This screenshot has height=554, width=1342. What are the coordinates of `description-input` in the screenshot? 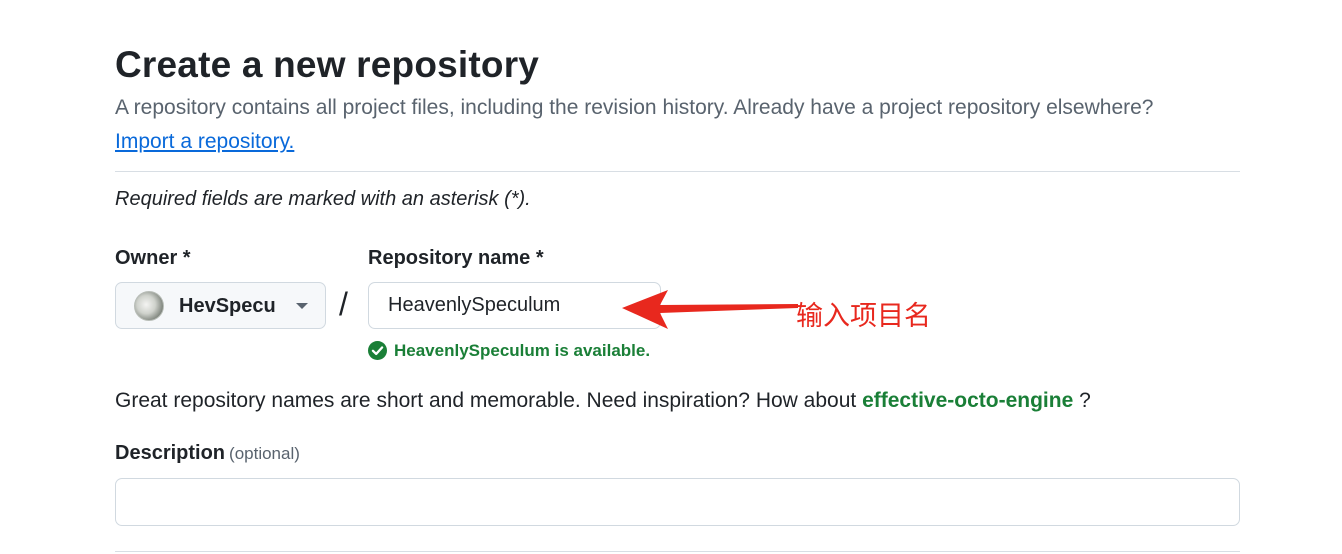 It's located at (677, 502).